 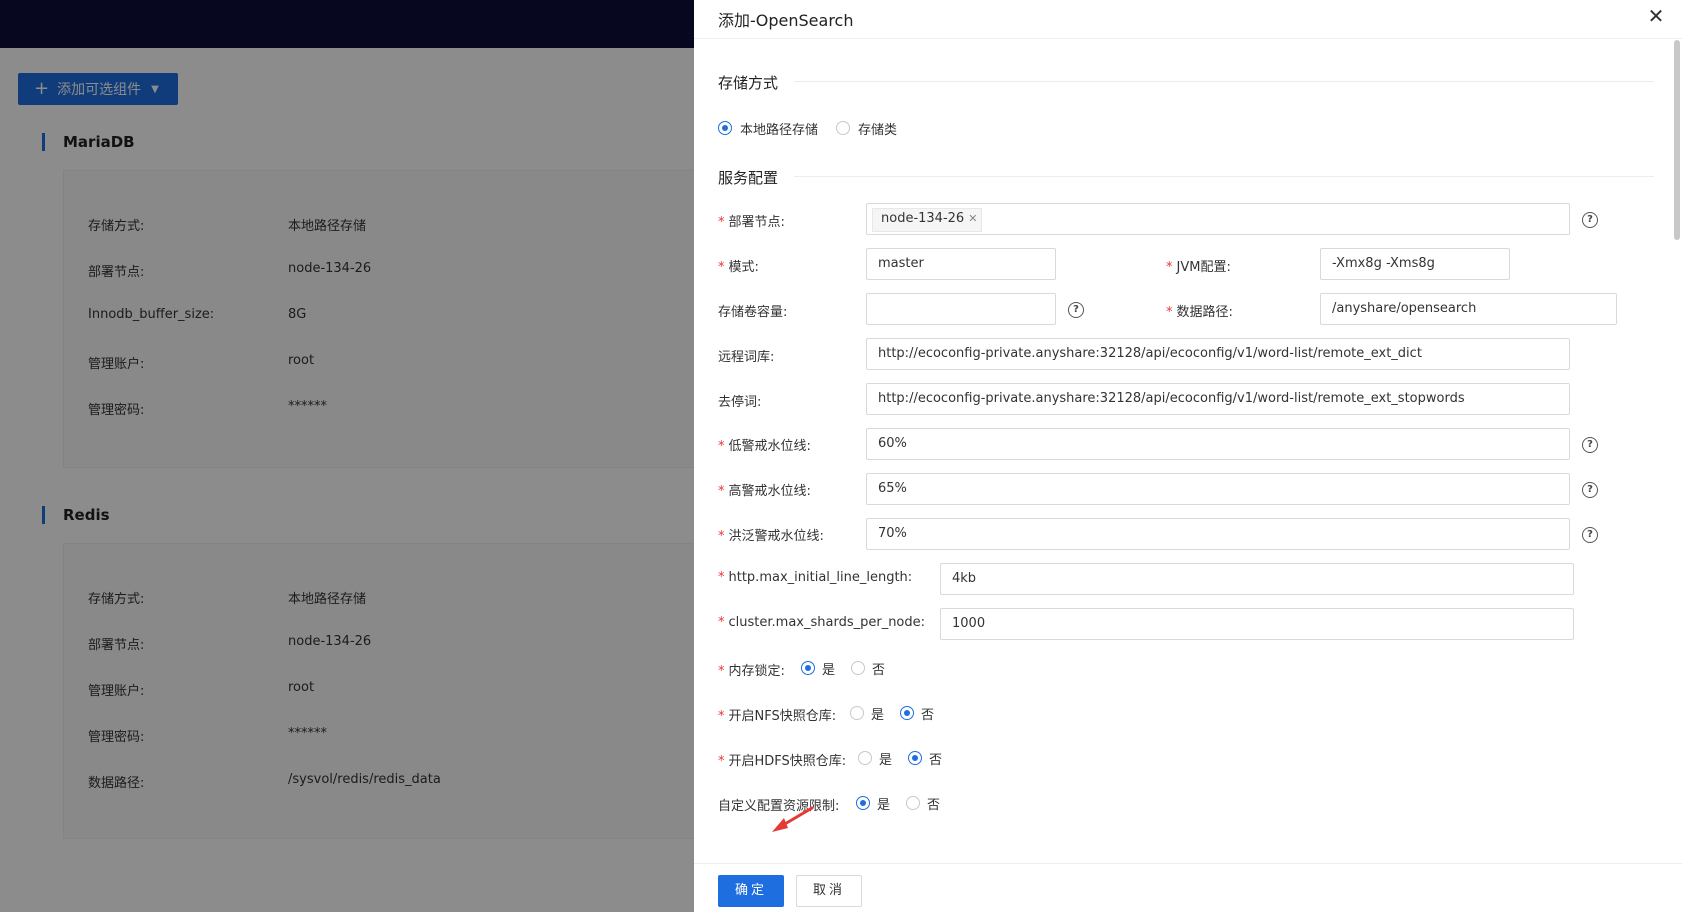 What do you see at coordinates (1218, 444) in the screenshot?
I see `low-watermark-input: 60%` at bounding box center [1218, 444].